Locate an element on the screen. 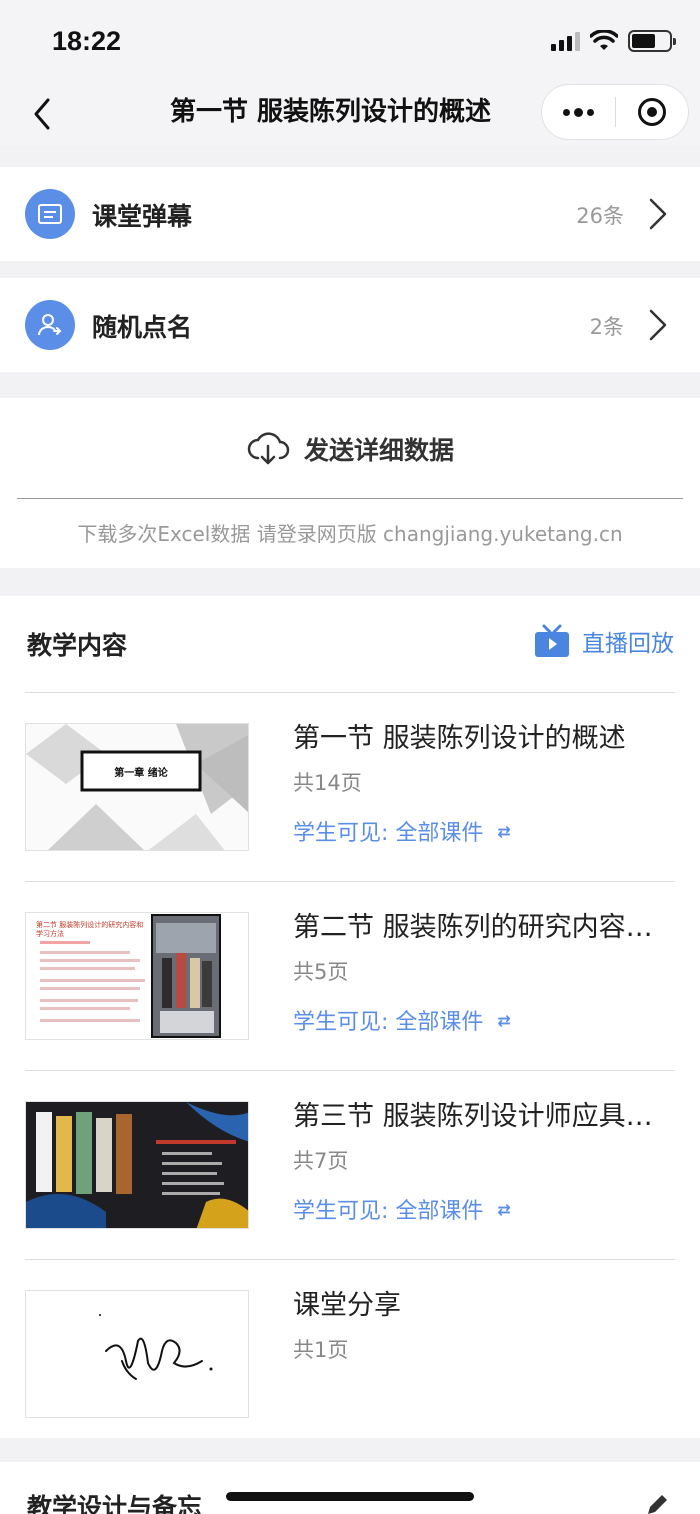 This screenshot has width=700, height=1514. page-title: 第一节 服装陈列设计的概述 is located at coordinates (331, 112).